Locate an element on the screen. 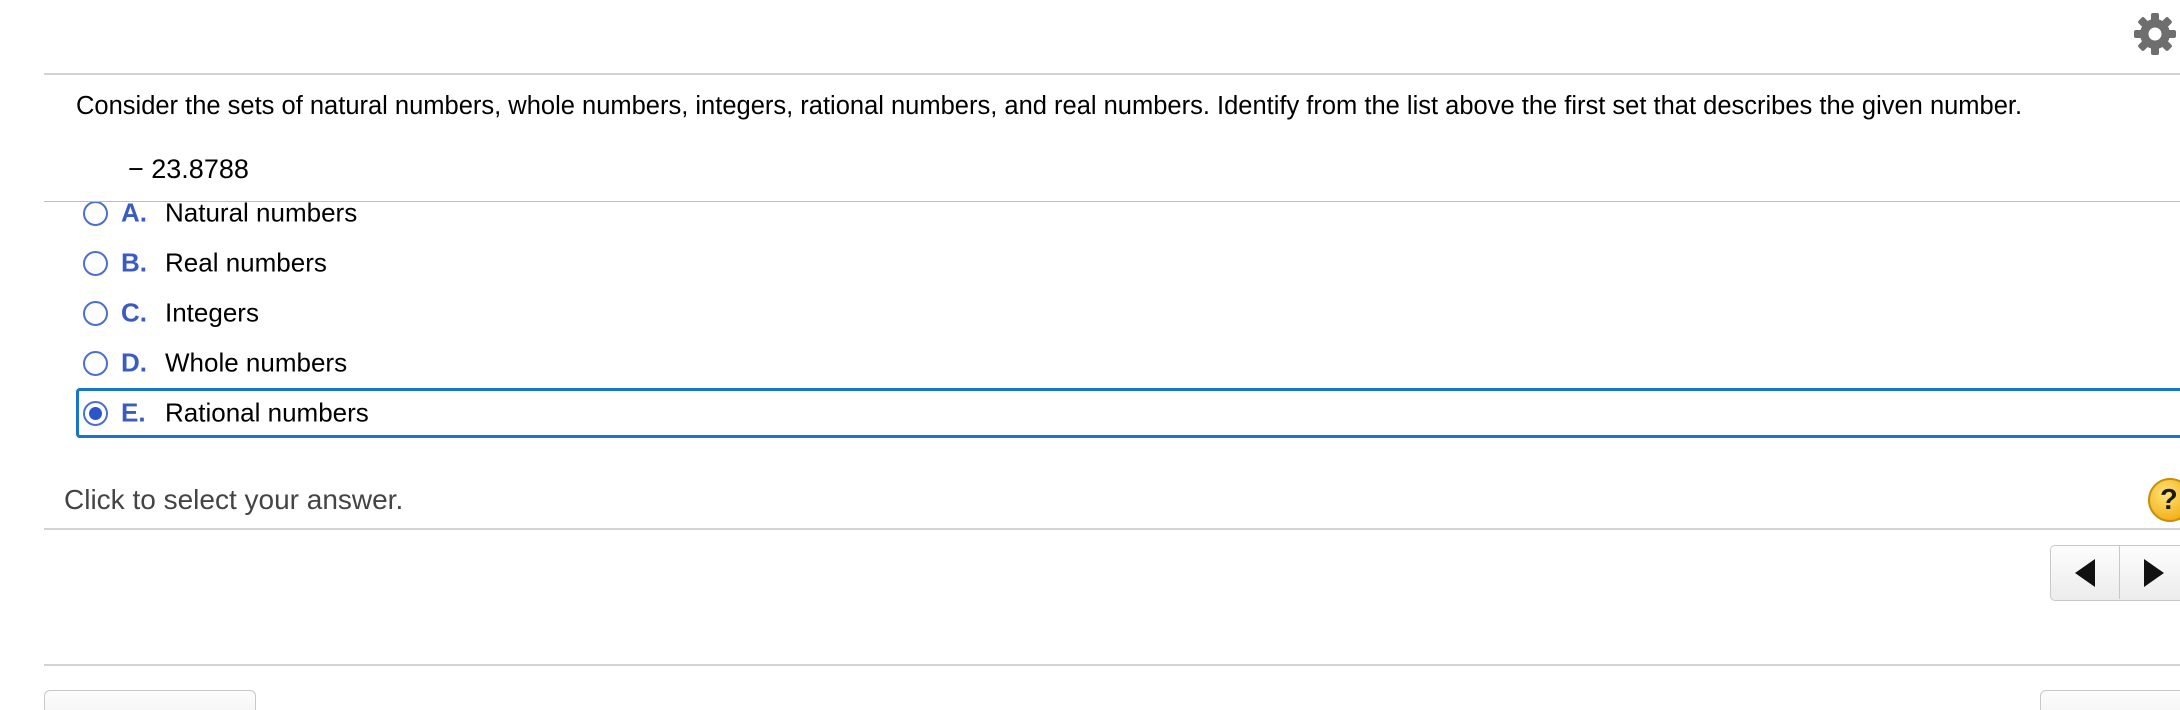 Image resolution: width=2180 pixels, height=710 pixels. choice-letter: C. is located at coordinates (134, 312).